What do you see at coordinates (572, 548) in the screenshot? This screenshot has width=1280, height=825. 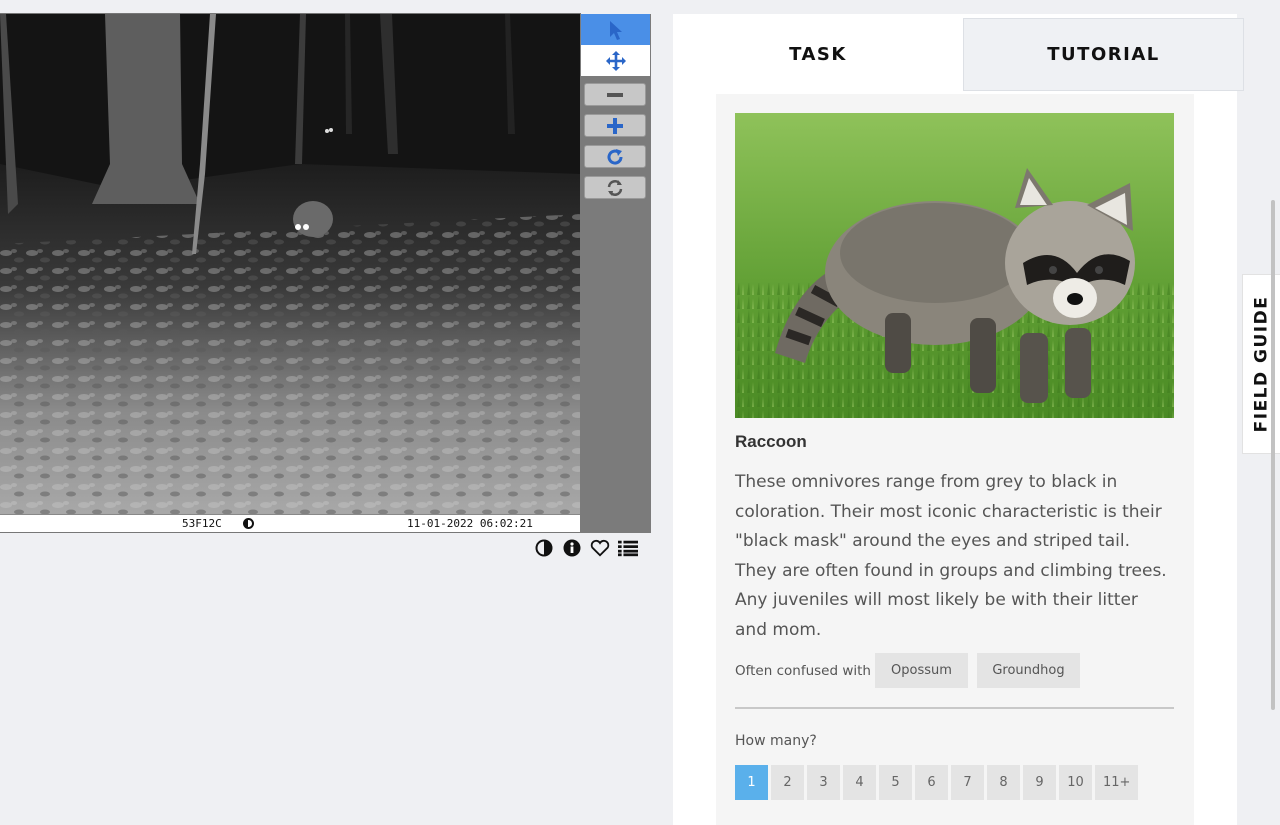 I see `info-icon` at bounding box center [572, 548].